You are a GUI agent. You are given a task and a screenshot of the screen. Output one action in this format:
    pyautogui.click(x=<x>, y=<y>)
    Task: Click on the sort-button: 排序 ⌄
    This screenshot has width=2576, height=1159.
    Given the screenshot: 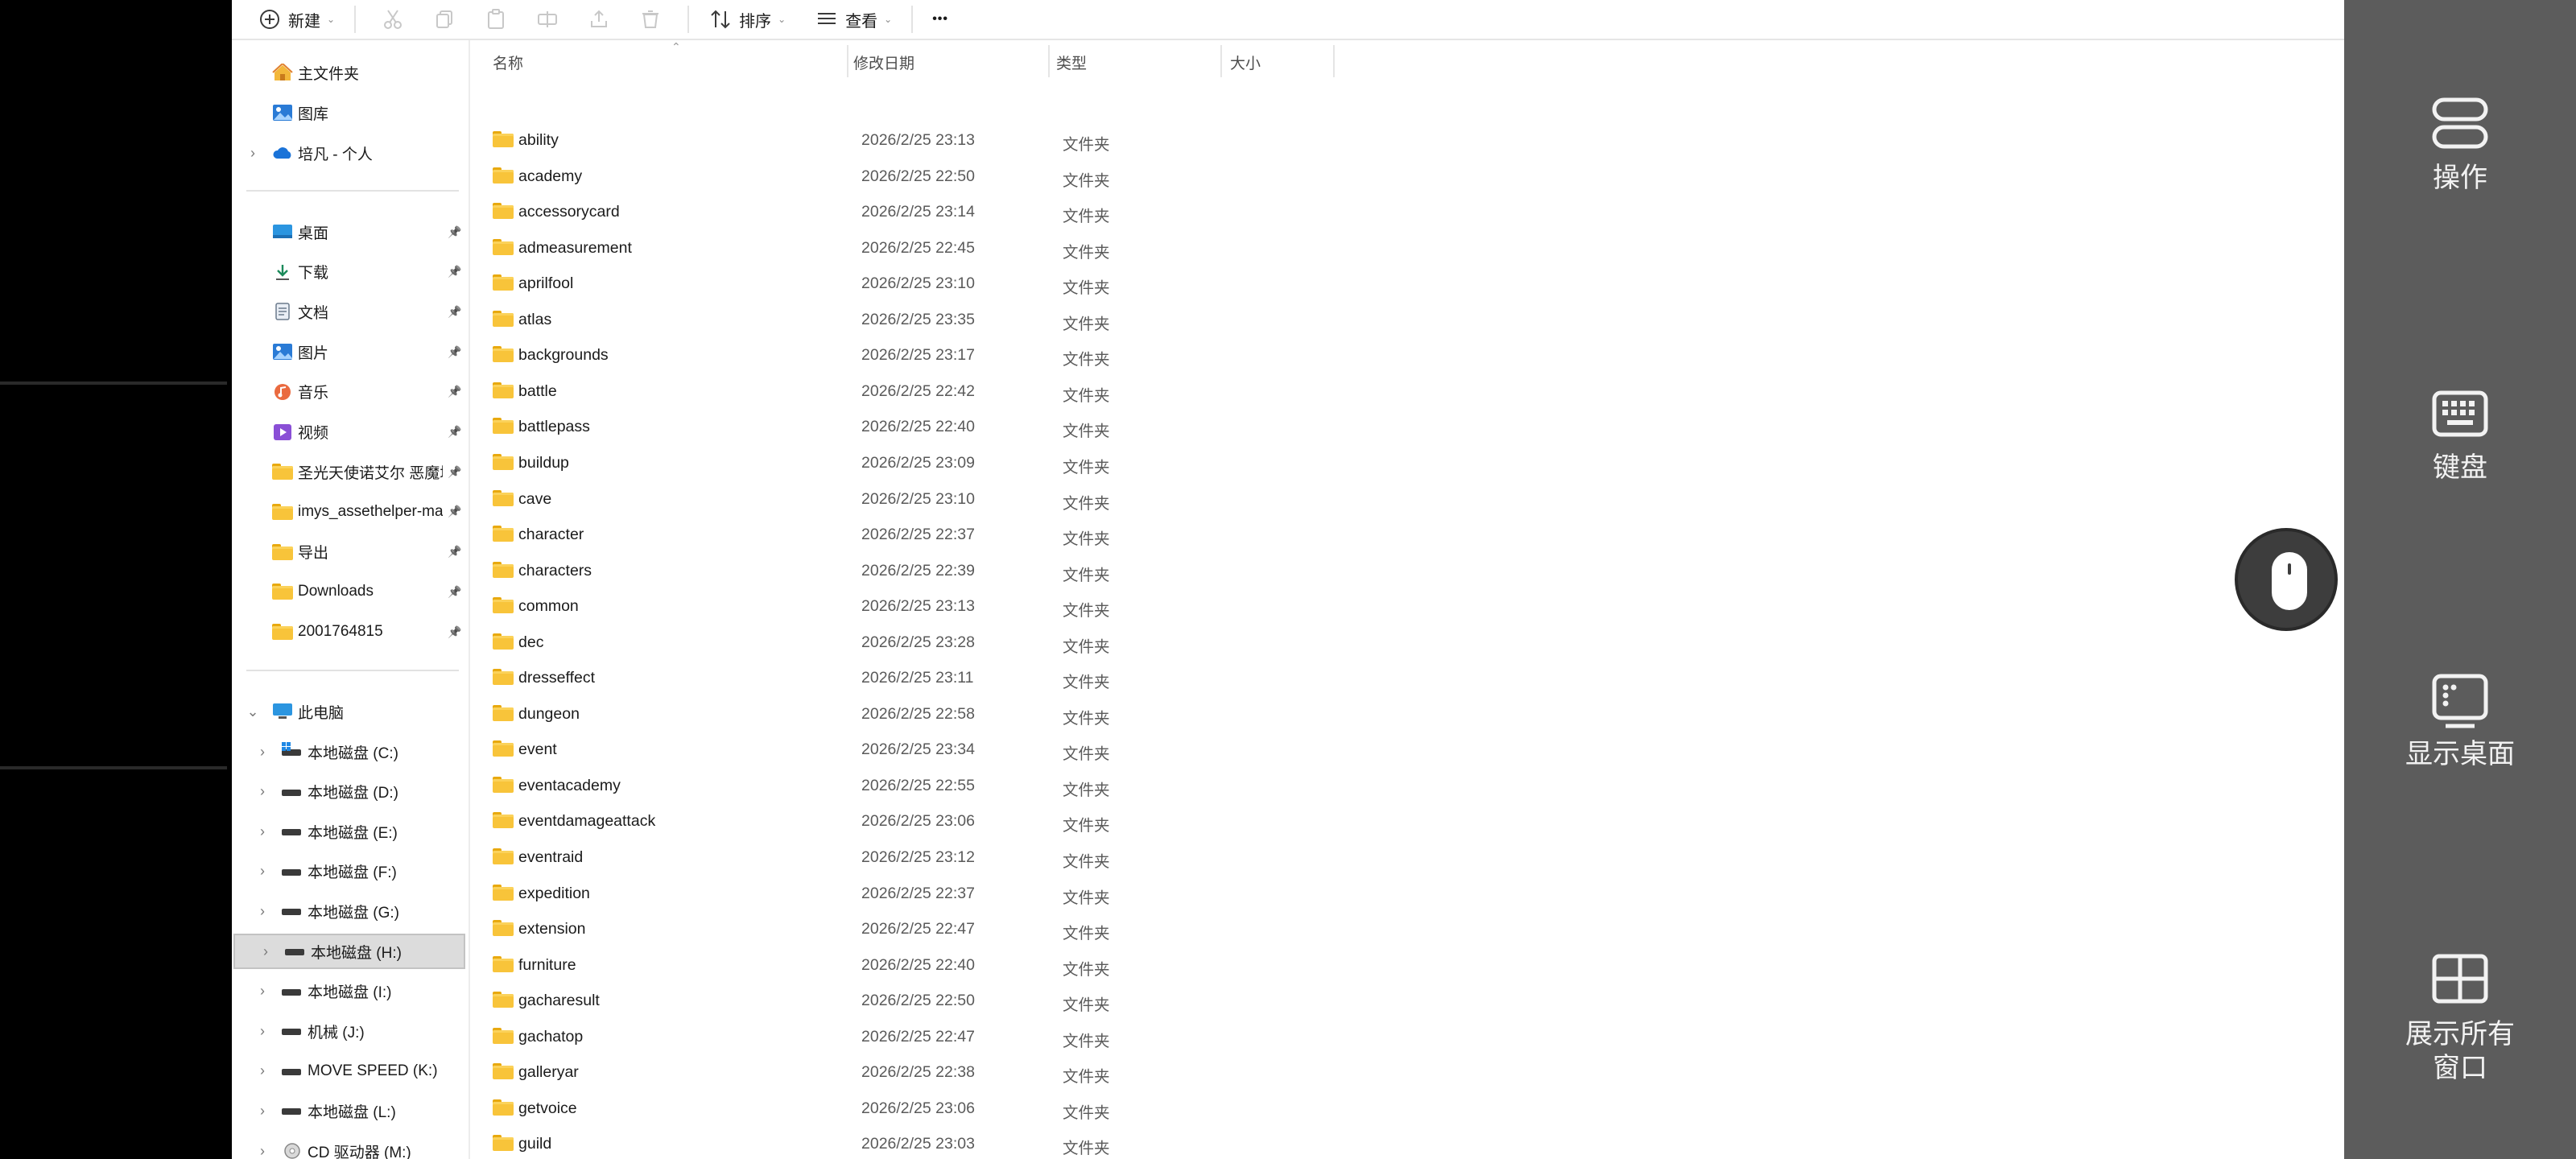 What is the action you would take?
    pyautogui.click(x=747, y=19)
    